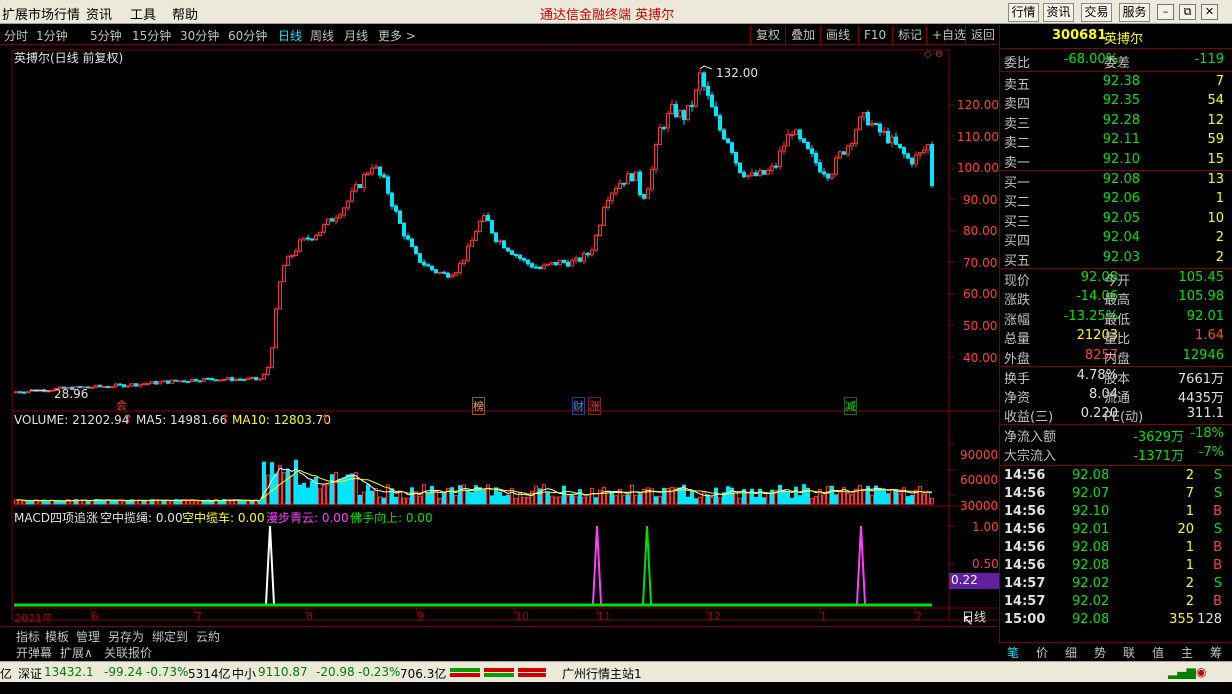  What do you see at coordinates (1187, 12) in the screenshot?
I see `restore-icon: ⧉` at bounding box center [1187, 12].